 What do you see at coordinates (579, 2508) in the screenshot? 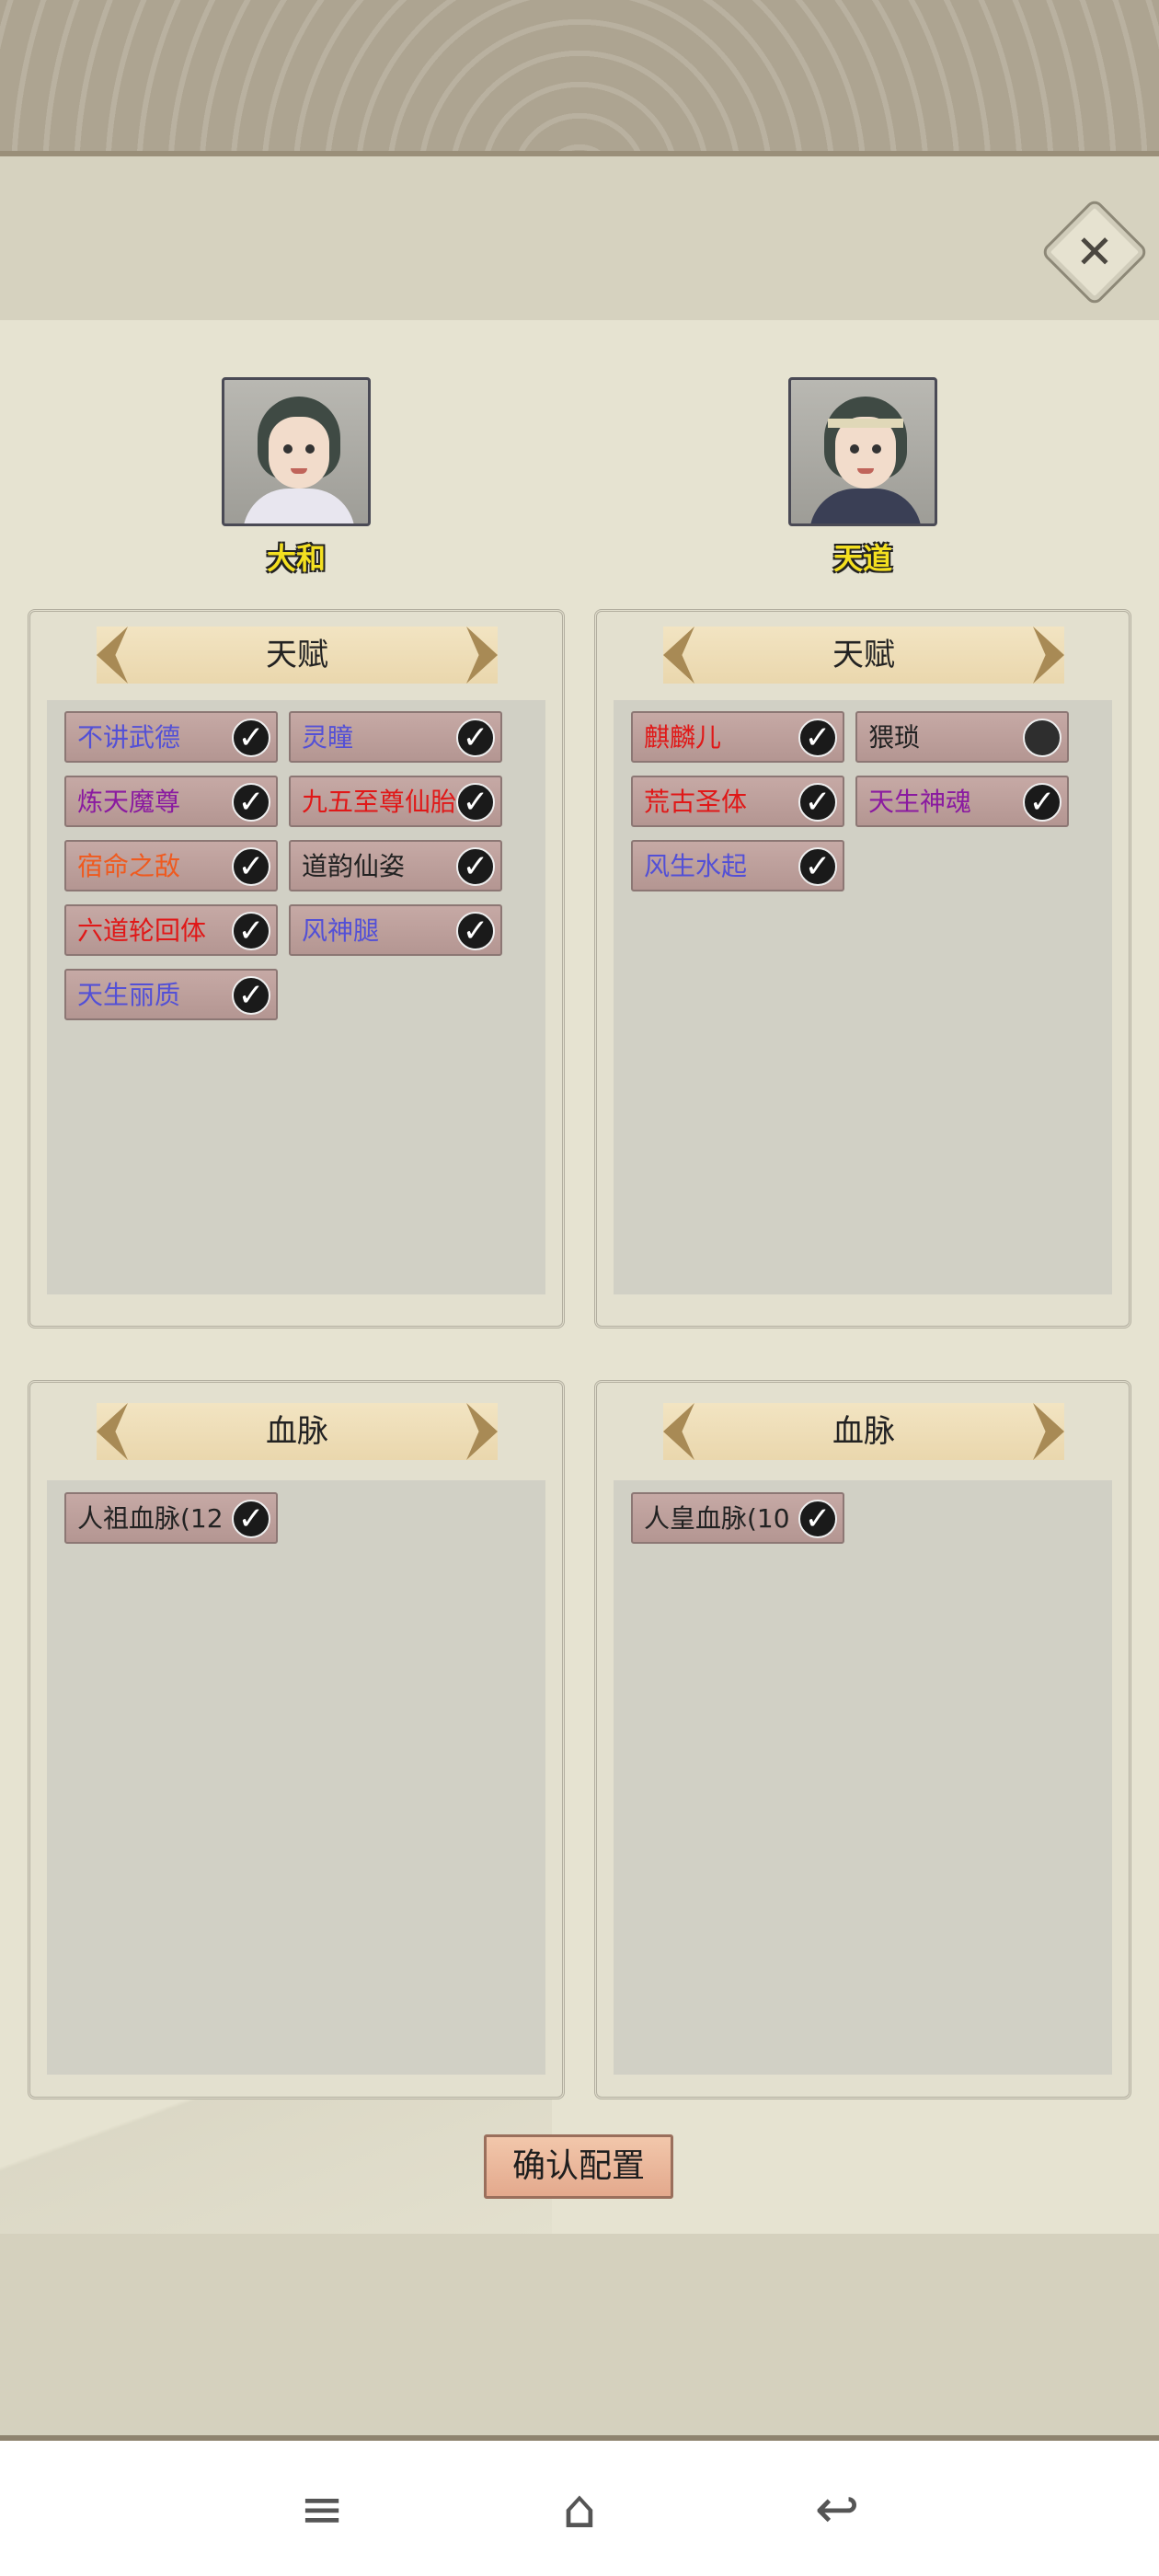
I see `home-icon: ⌂` at bounding box center [579, 2508].